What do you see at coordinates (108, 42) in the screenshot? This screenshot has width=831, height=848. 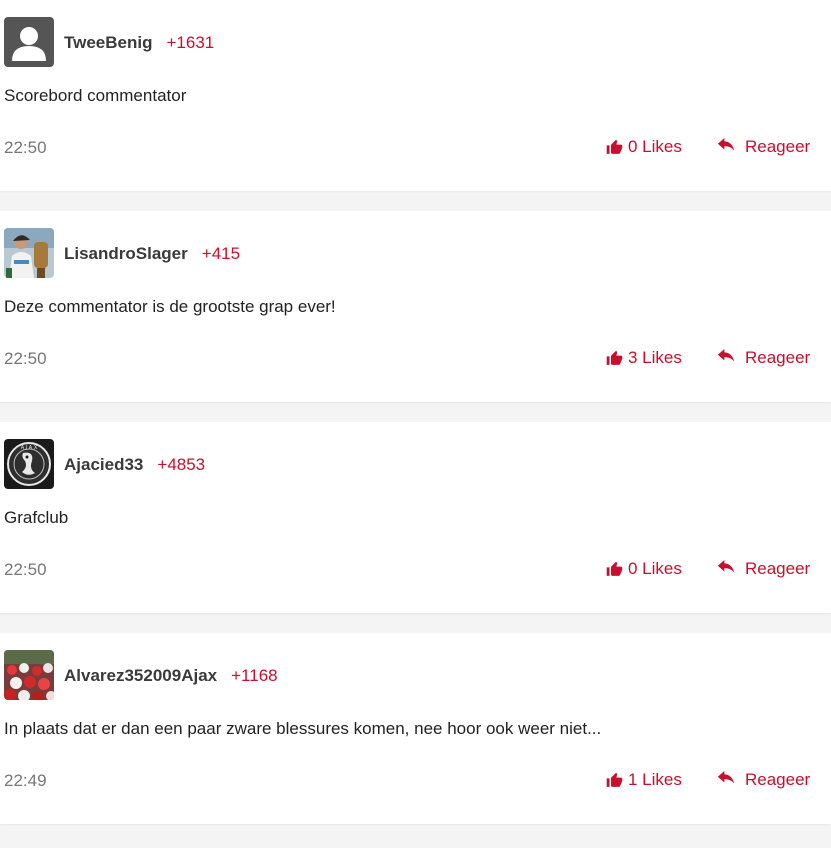 I see `username: TweeBenig` at bounding box center [108, 42].